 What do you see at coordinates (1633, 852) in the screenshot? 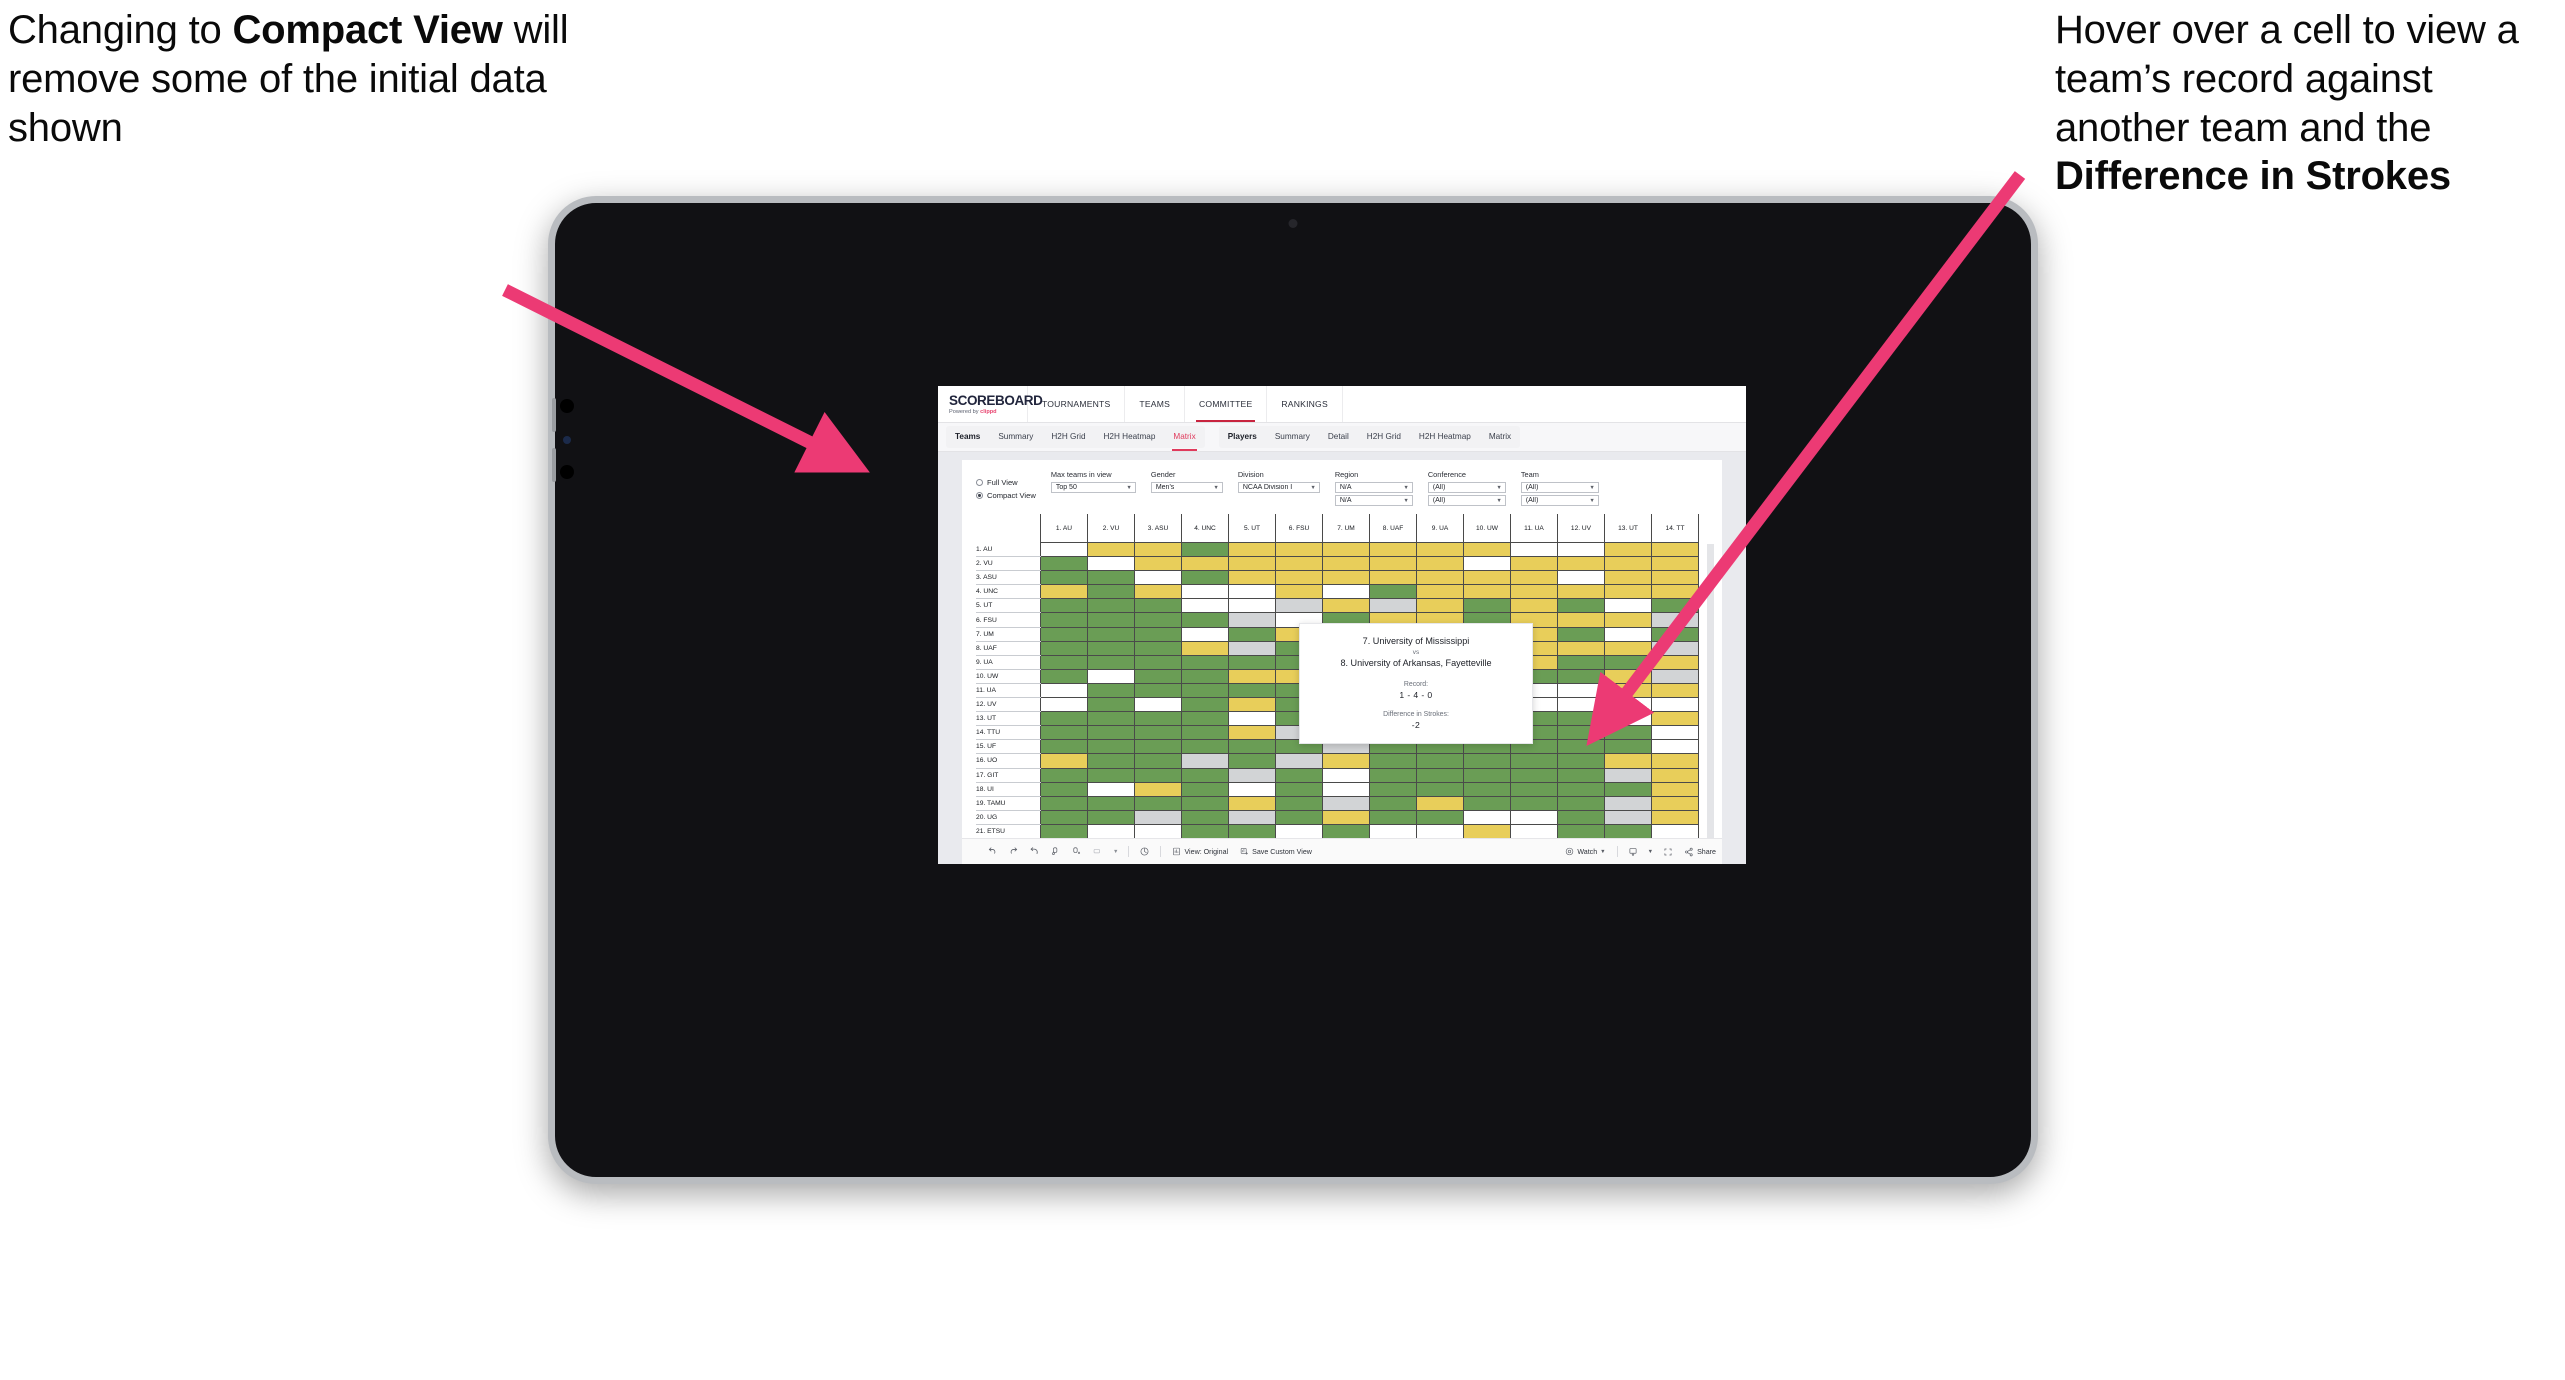
I see `download-button` at bounding box center [1633, 852].